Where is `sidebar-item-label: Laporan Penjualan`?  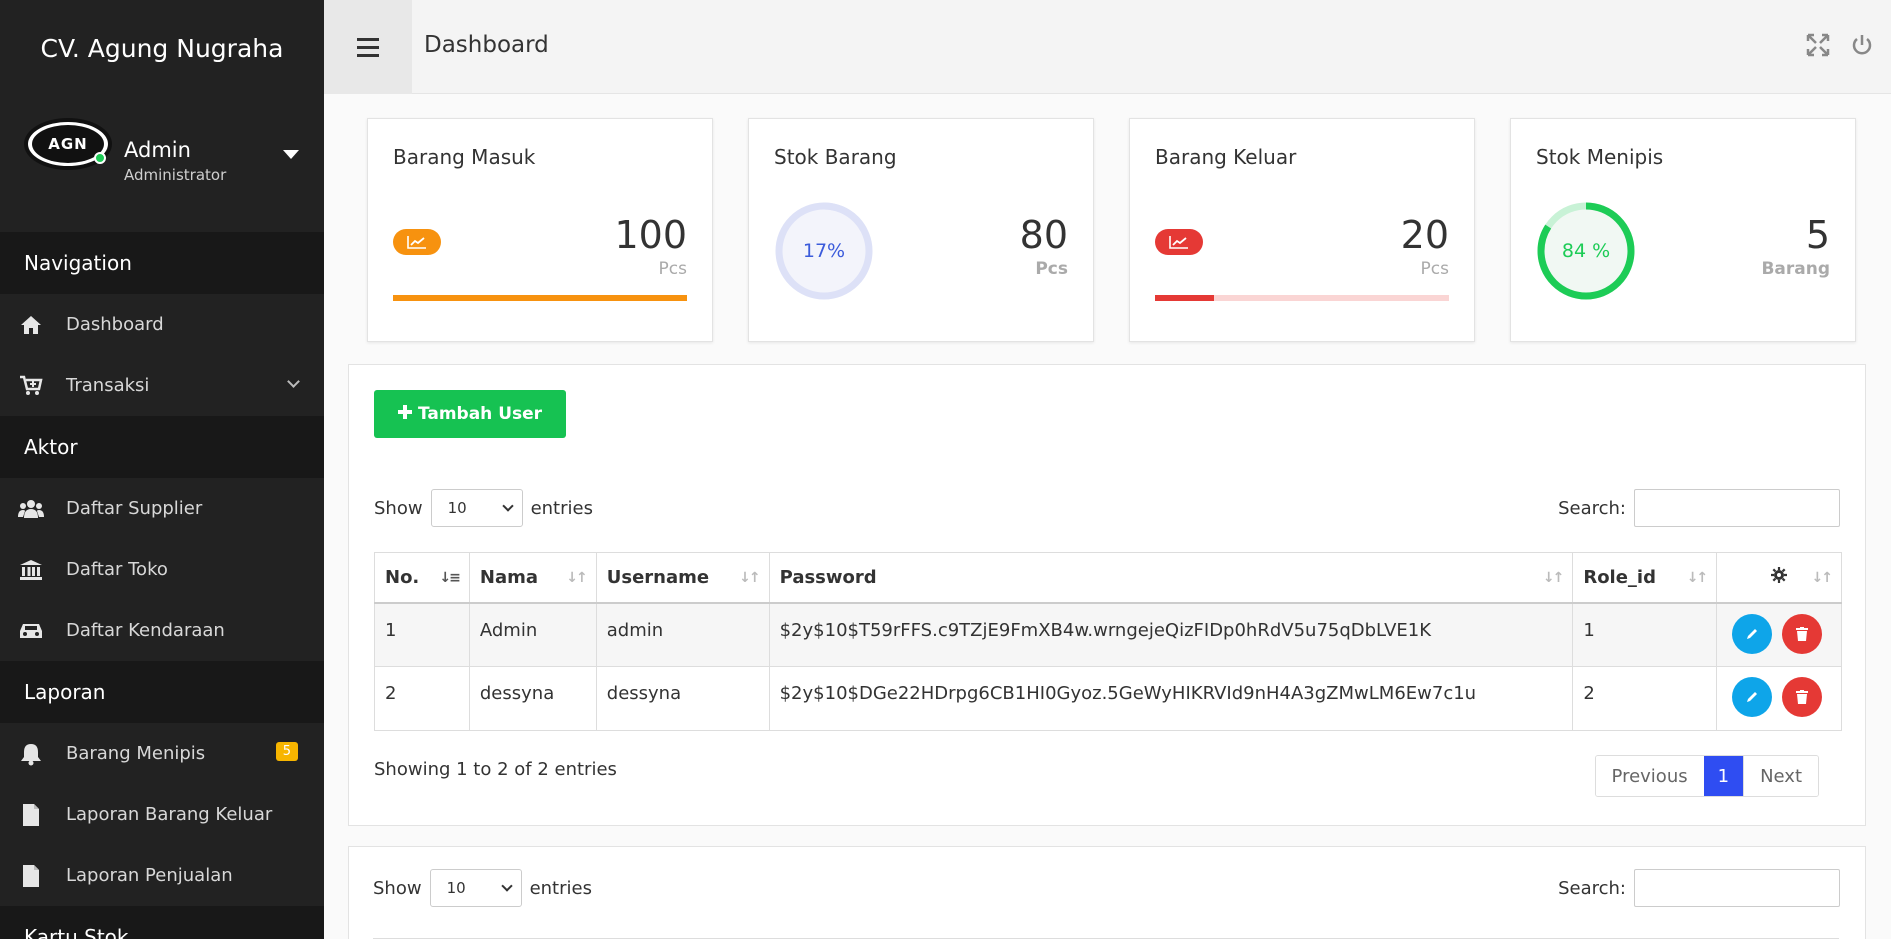
sidebar-item-label: Laporan Penjualan is located at coordinates (149, 875).